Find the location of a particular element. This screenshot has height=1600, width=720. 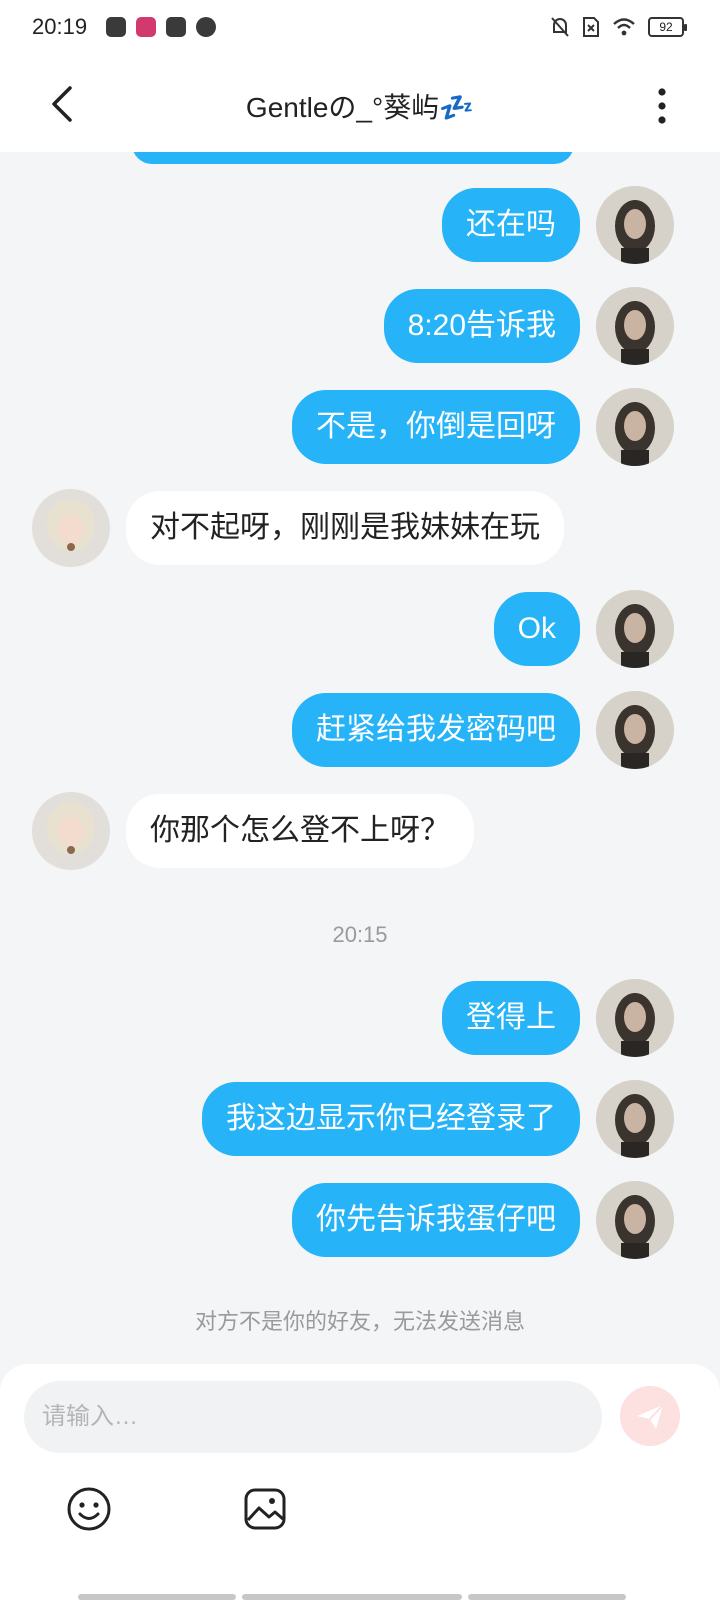

send-icon is located at coordinates (650, 1416).